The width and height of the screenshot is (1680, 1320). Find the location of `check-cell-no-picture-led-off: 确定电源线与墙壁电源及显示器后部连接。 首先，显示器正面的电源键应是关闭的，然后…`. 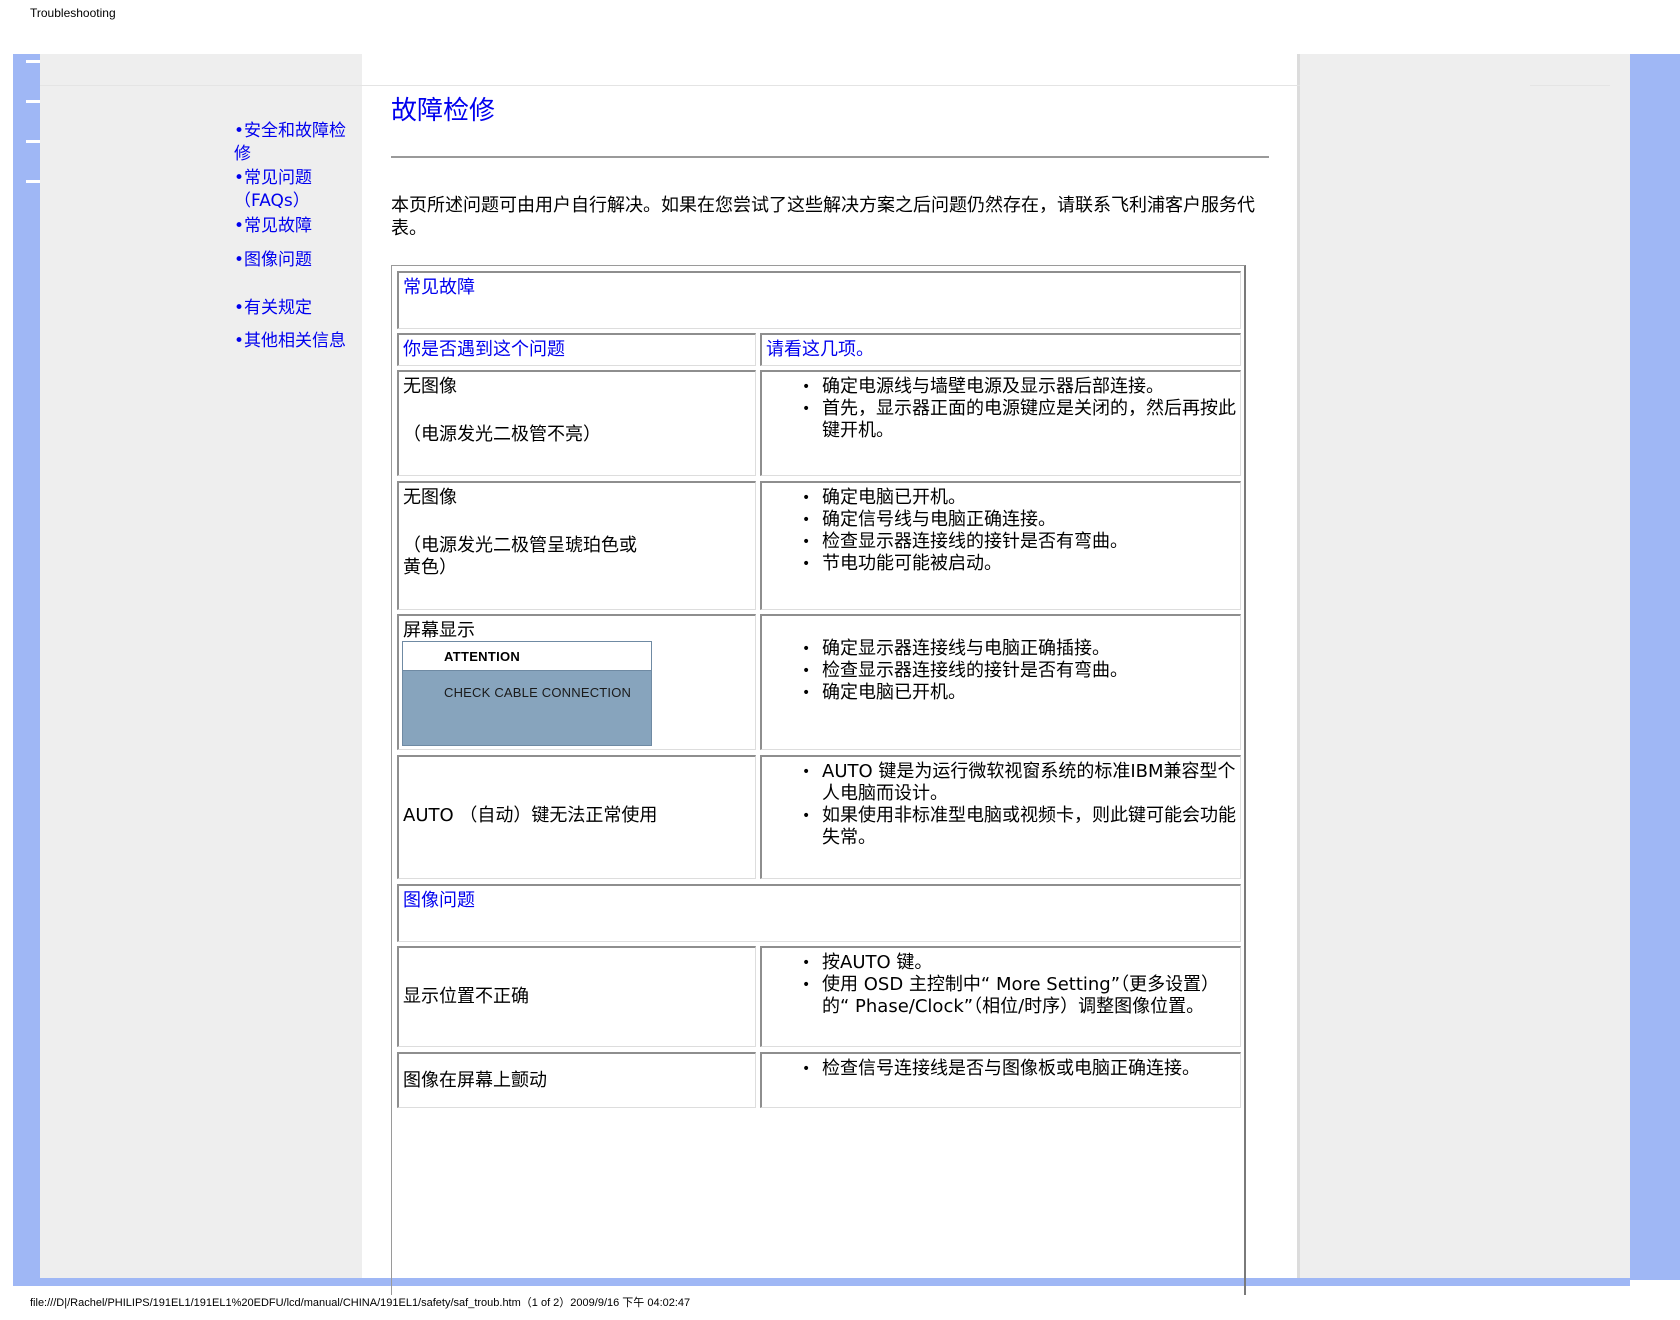

check-cell-no-picture-led-off: 确定电源线与墙壁电源及显示器后部连接。 首先，显示器正面的电源键应是关闭的，然后… is located at coordinates (1000, 423).